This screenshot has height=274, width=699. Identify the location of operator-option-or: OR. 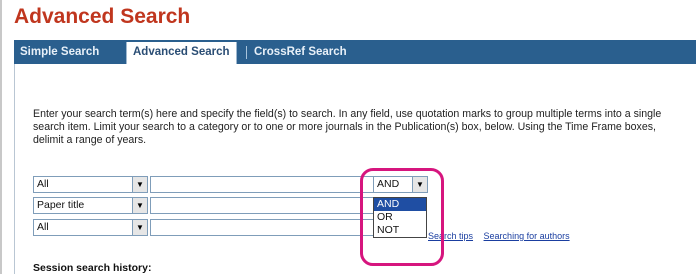
(400, 217).